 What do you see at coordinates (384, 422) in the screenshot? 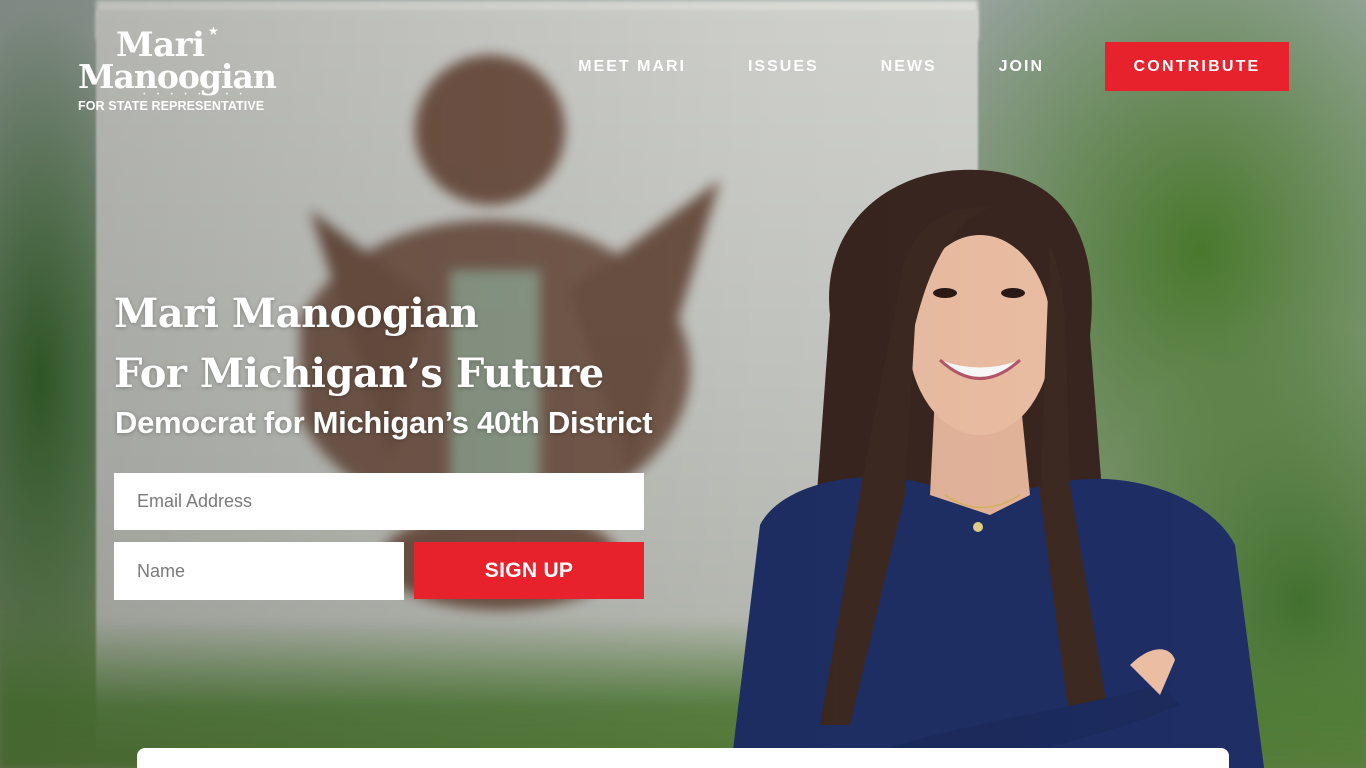
I see `hero-subtitle: Democrat for Michigan’s 40th District` at bounding box center [384, 422].